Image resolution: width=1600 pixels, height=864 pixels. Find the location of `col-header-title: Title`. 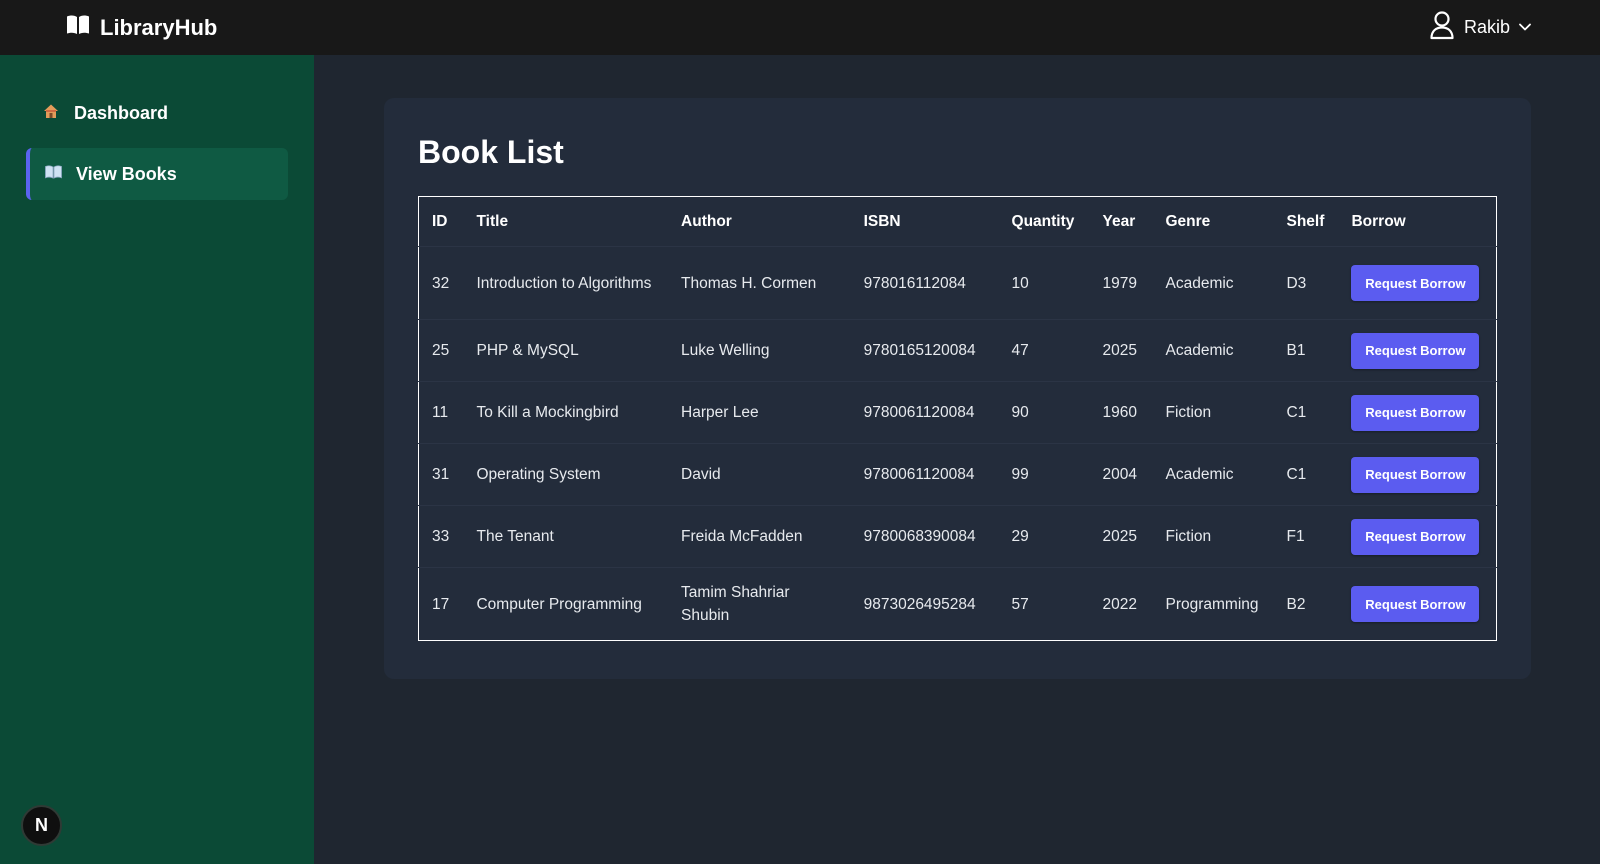

col-header-title: Title is located at coordinates (566, 221).